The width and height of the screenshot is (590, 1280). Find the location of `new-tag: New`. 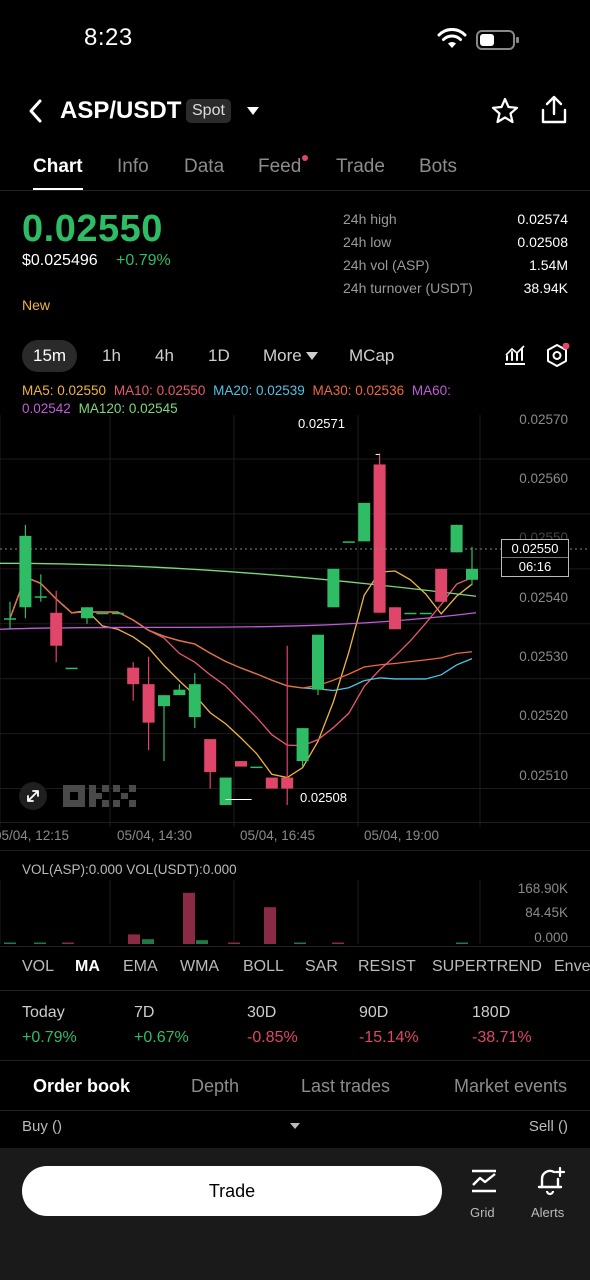

new-tag: New is located at coordinates (36, 305).